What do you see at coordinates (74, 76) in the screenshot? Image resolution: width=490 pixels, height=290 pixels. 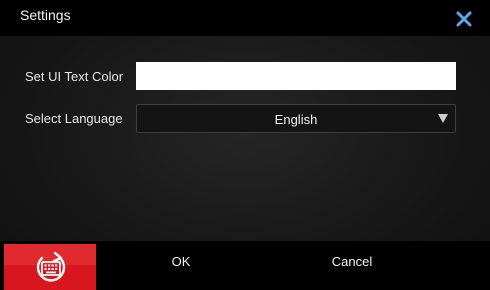 I see `text-color-label: Set UI Text Color` at bounding box center [74, 76].